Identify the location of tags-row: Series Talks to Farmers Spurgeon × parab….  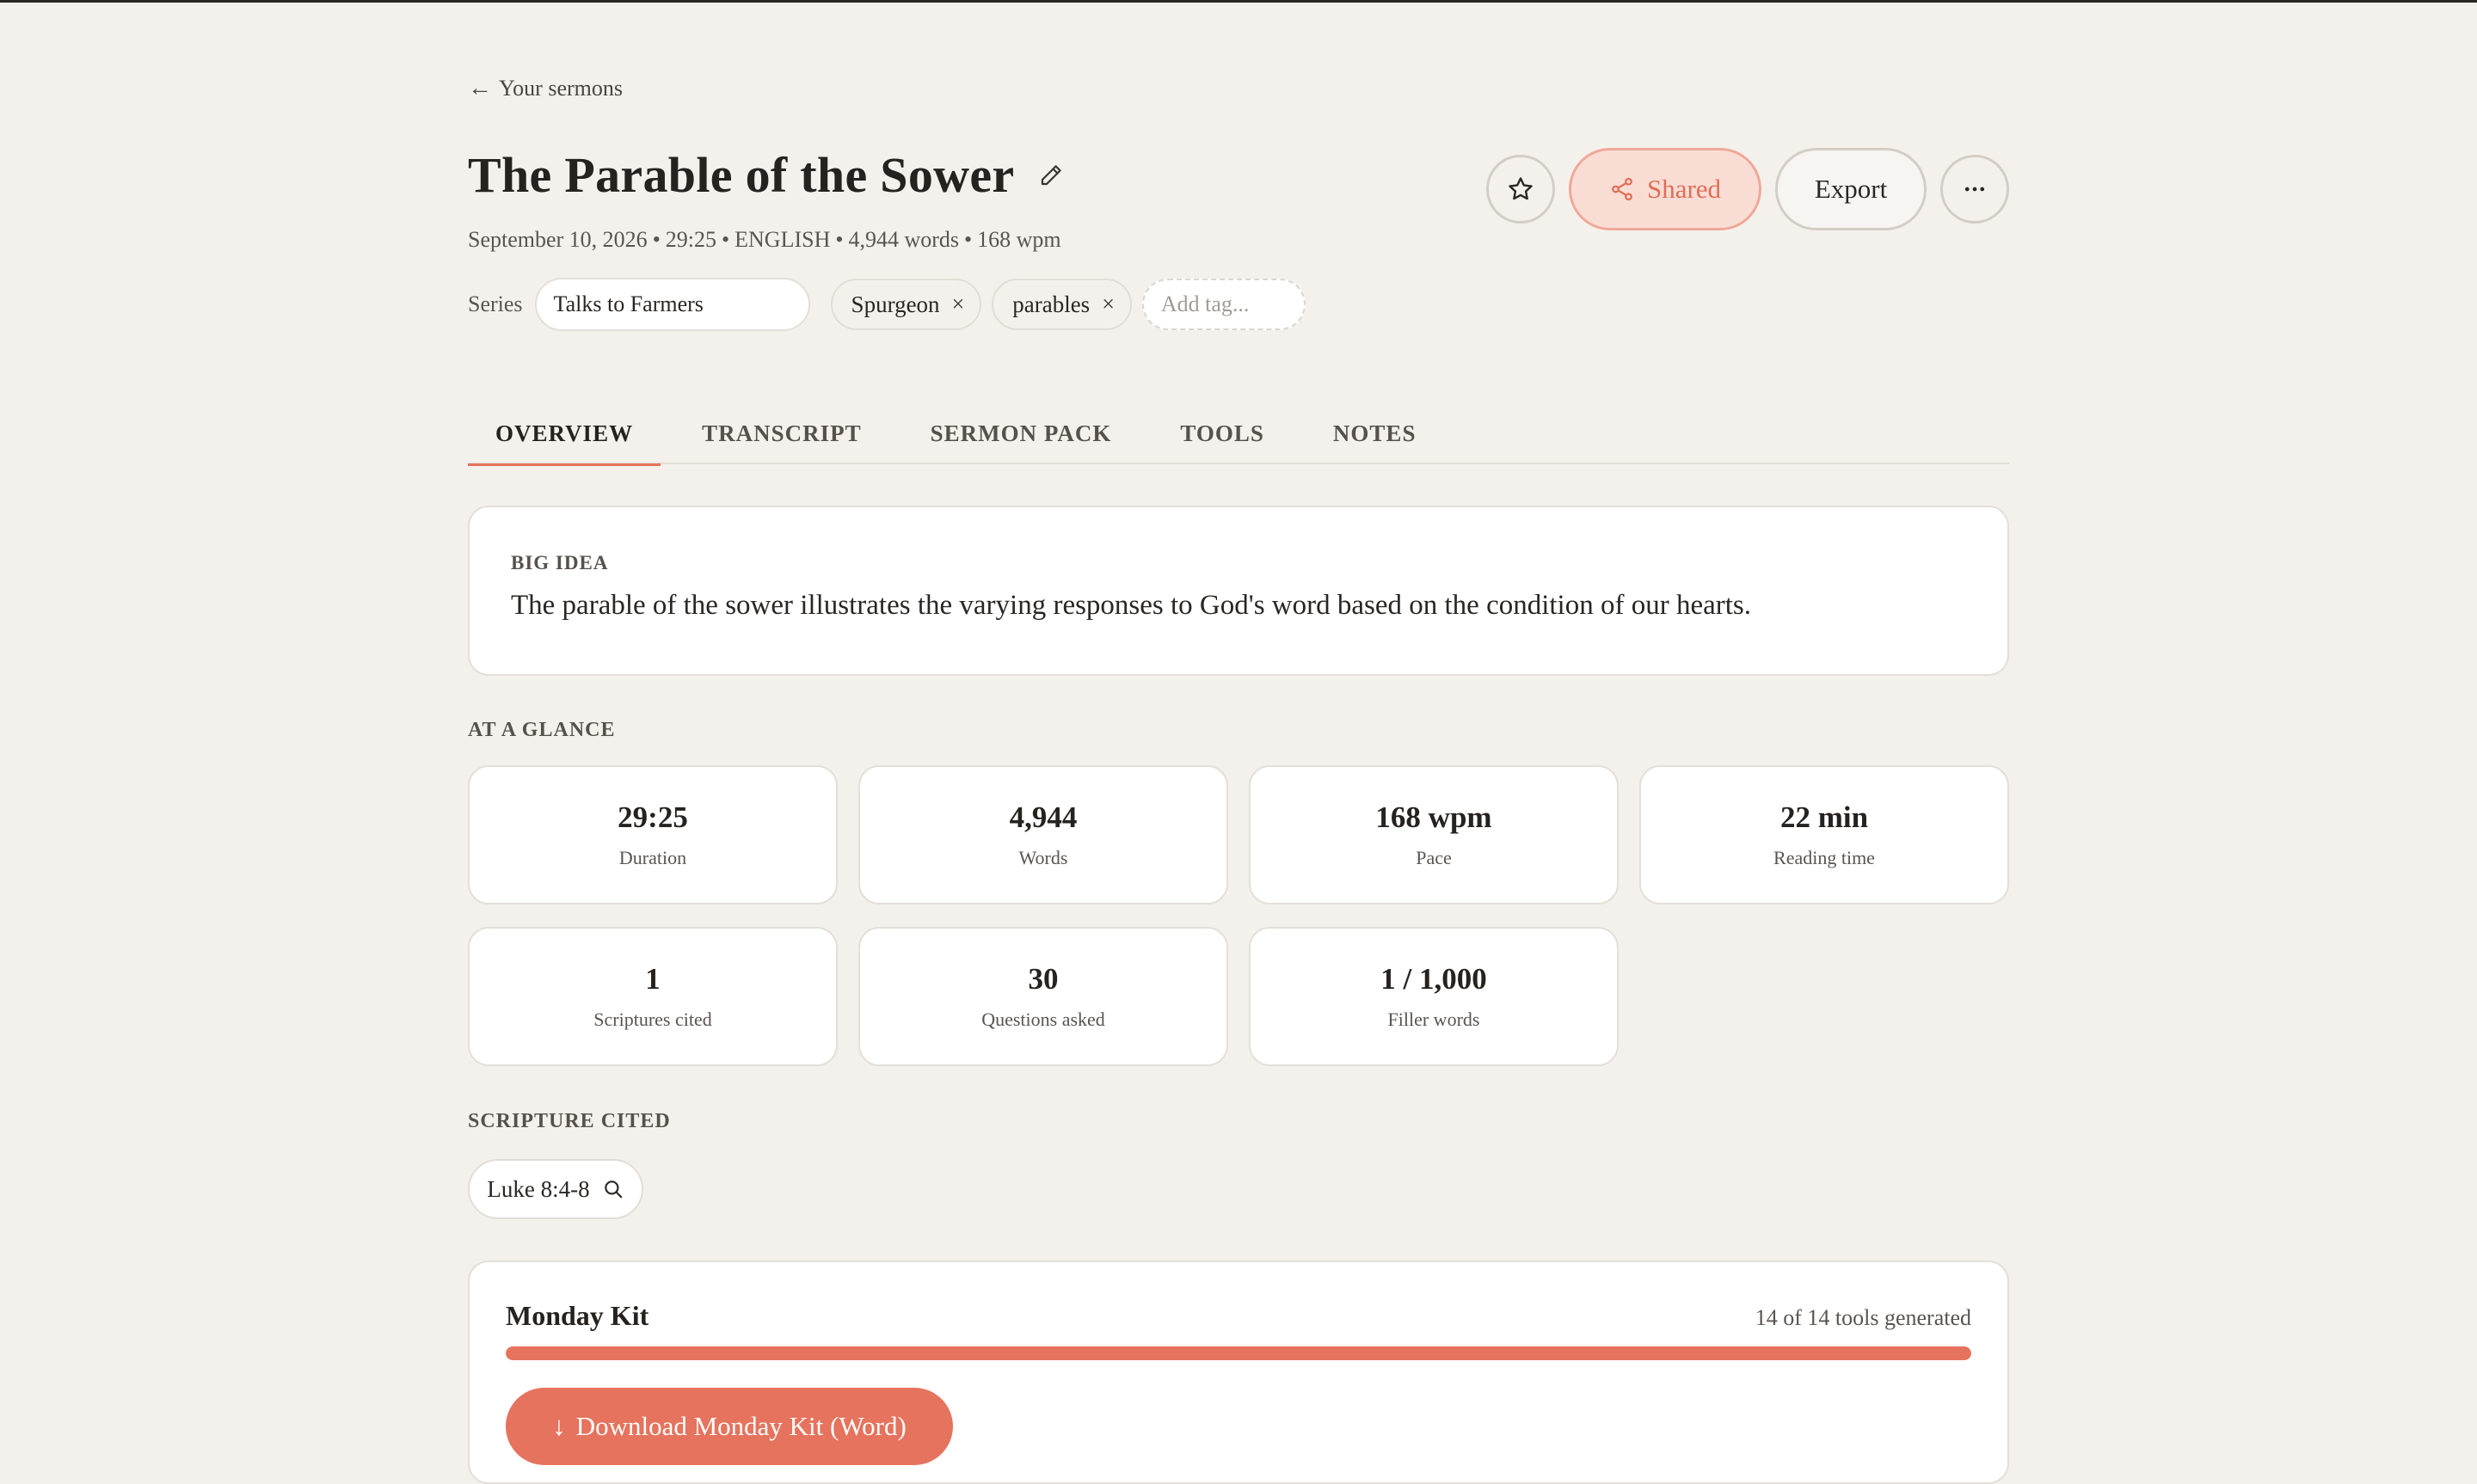
(887, 304).